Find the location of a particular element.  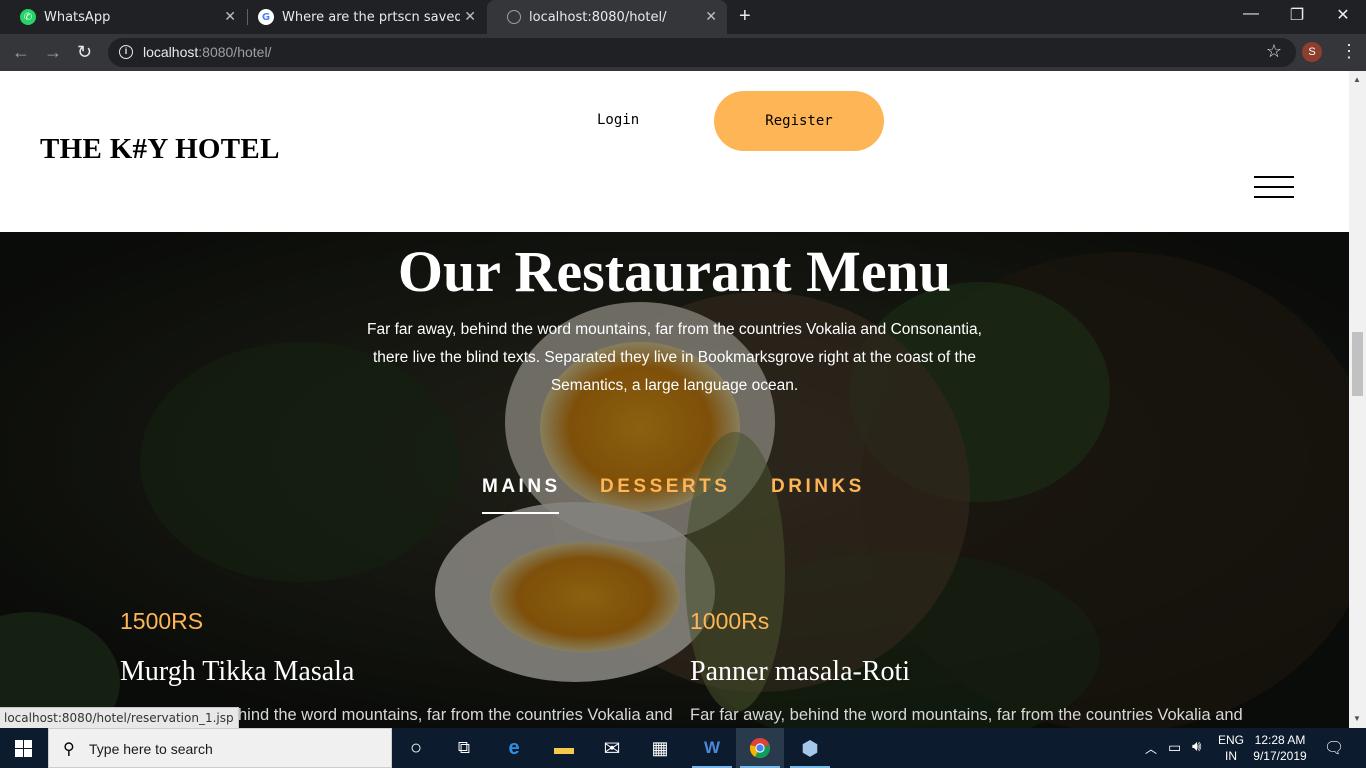

region-code: IN is located at coordinates (1231, 756).